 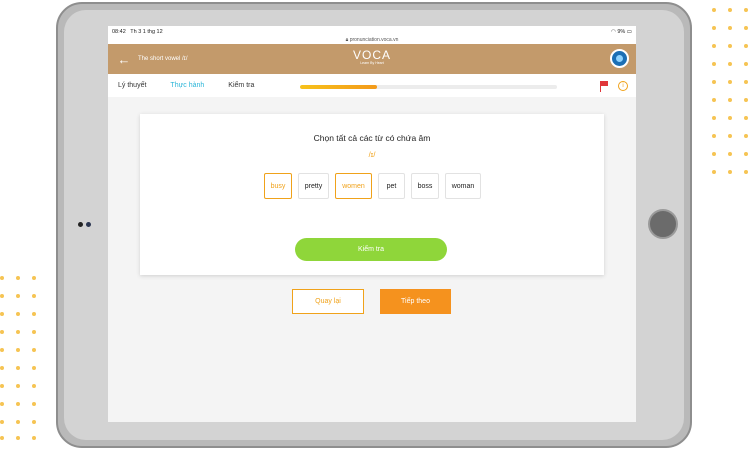 I want to click on lesson-progress-bar, so click(x=428, y=87).